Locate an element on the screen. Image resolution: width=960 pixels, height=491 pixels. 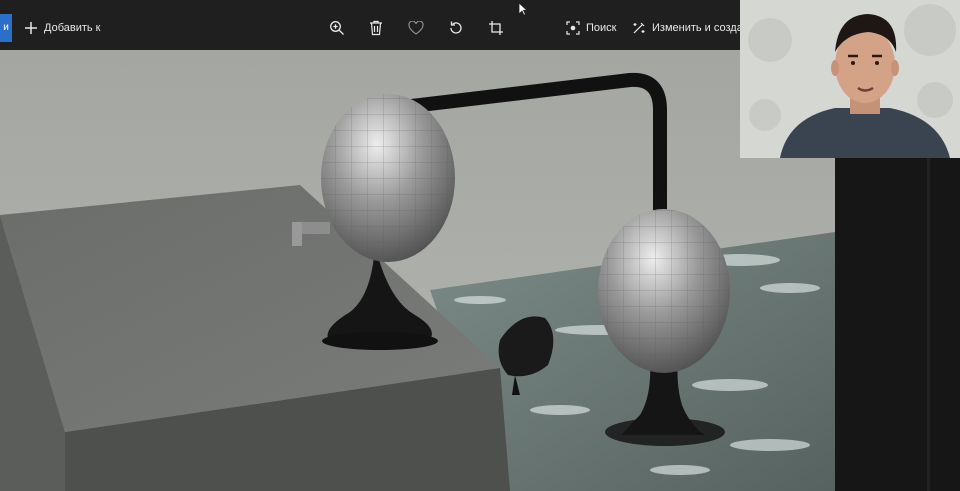
crop-button is located at coordinates (496, 28).